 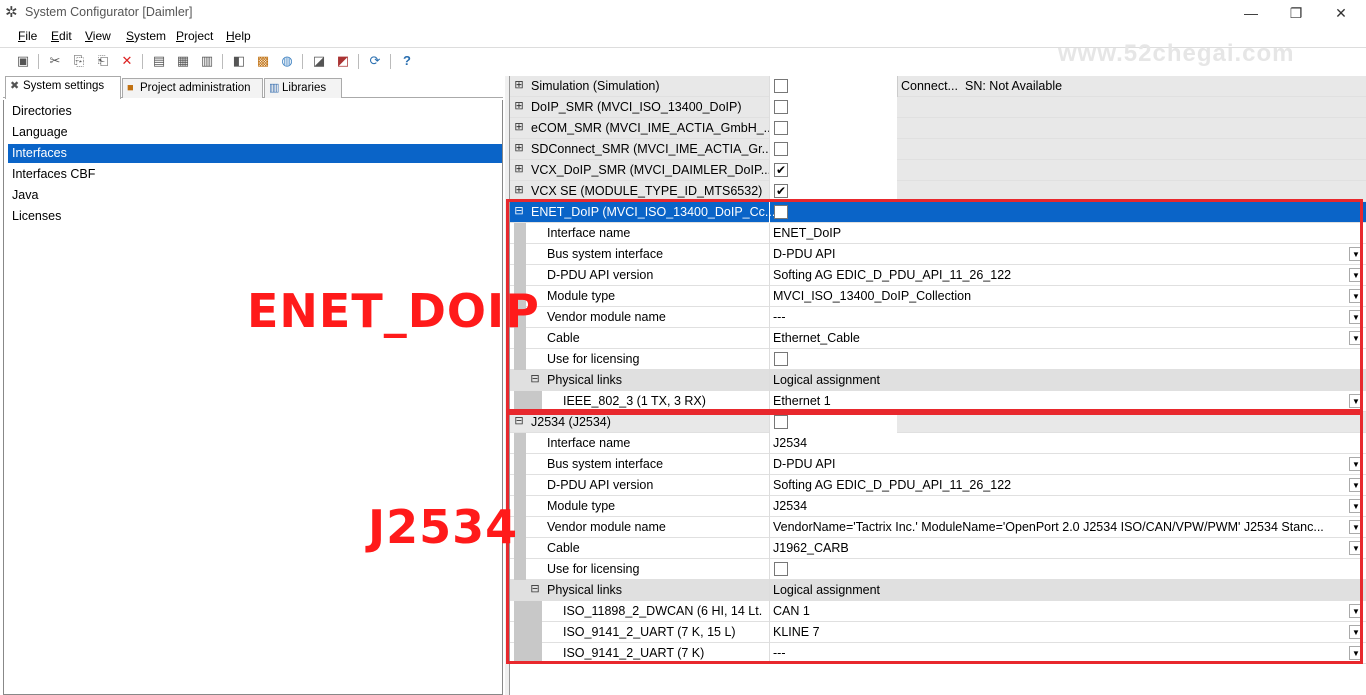 What do you see at coordinates (159, 61) in the screenshot?
I see `new-document-icon: ▤` at bounding box center [159, 61].